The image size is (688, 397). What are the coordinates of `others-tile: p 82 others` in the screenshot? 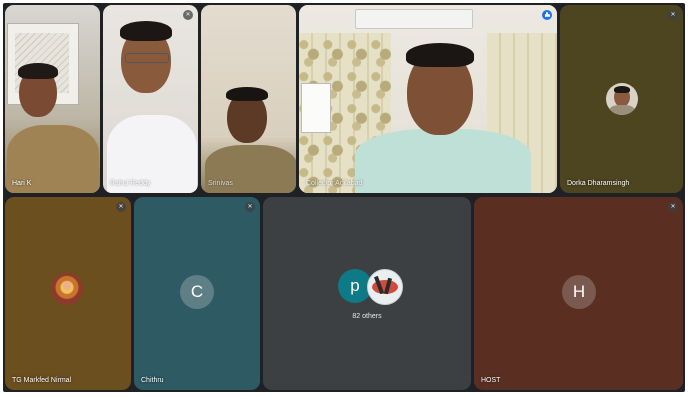 It's located at (367, 293).